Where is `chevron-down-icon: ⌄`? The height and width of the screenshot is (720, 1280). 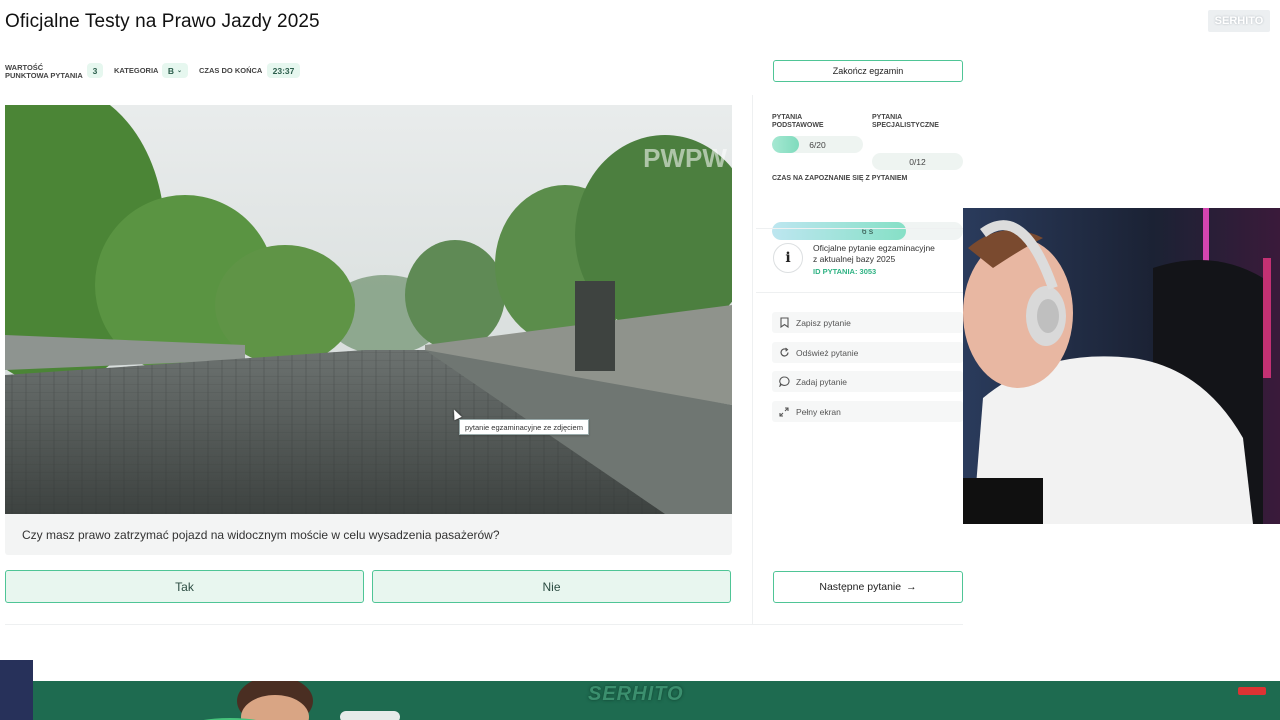
chevron-down-icon: ⌄ is located at coordinates (180, 71).